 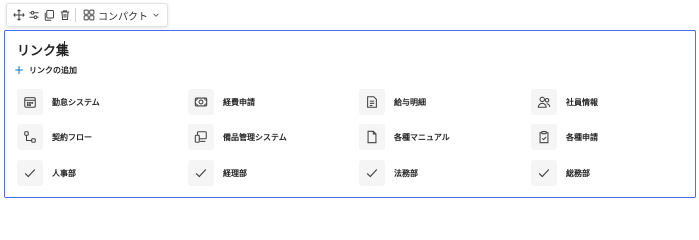 I want to click on link-item: 経費申請, so click(x=268, y=102).